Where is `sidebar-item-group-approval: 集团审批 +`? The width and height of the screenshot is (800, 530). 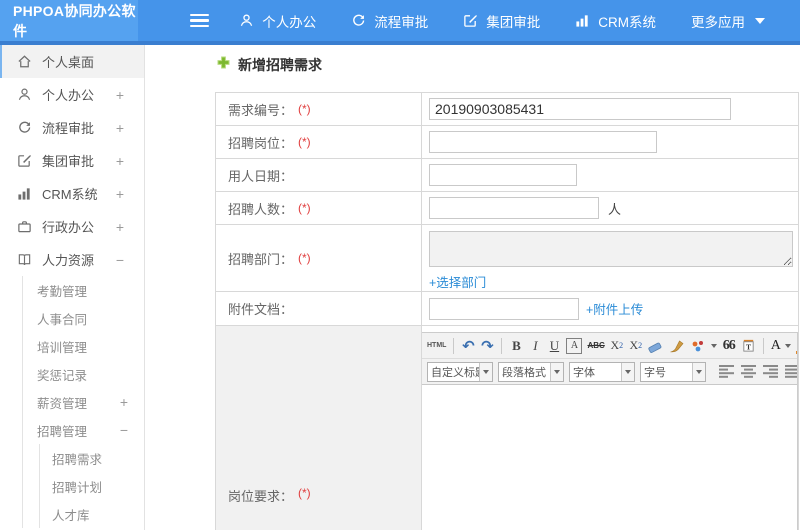 sidebar-item-group-approval: 集团审批 + is located at coordinates (72, 160).